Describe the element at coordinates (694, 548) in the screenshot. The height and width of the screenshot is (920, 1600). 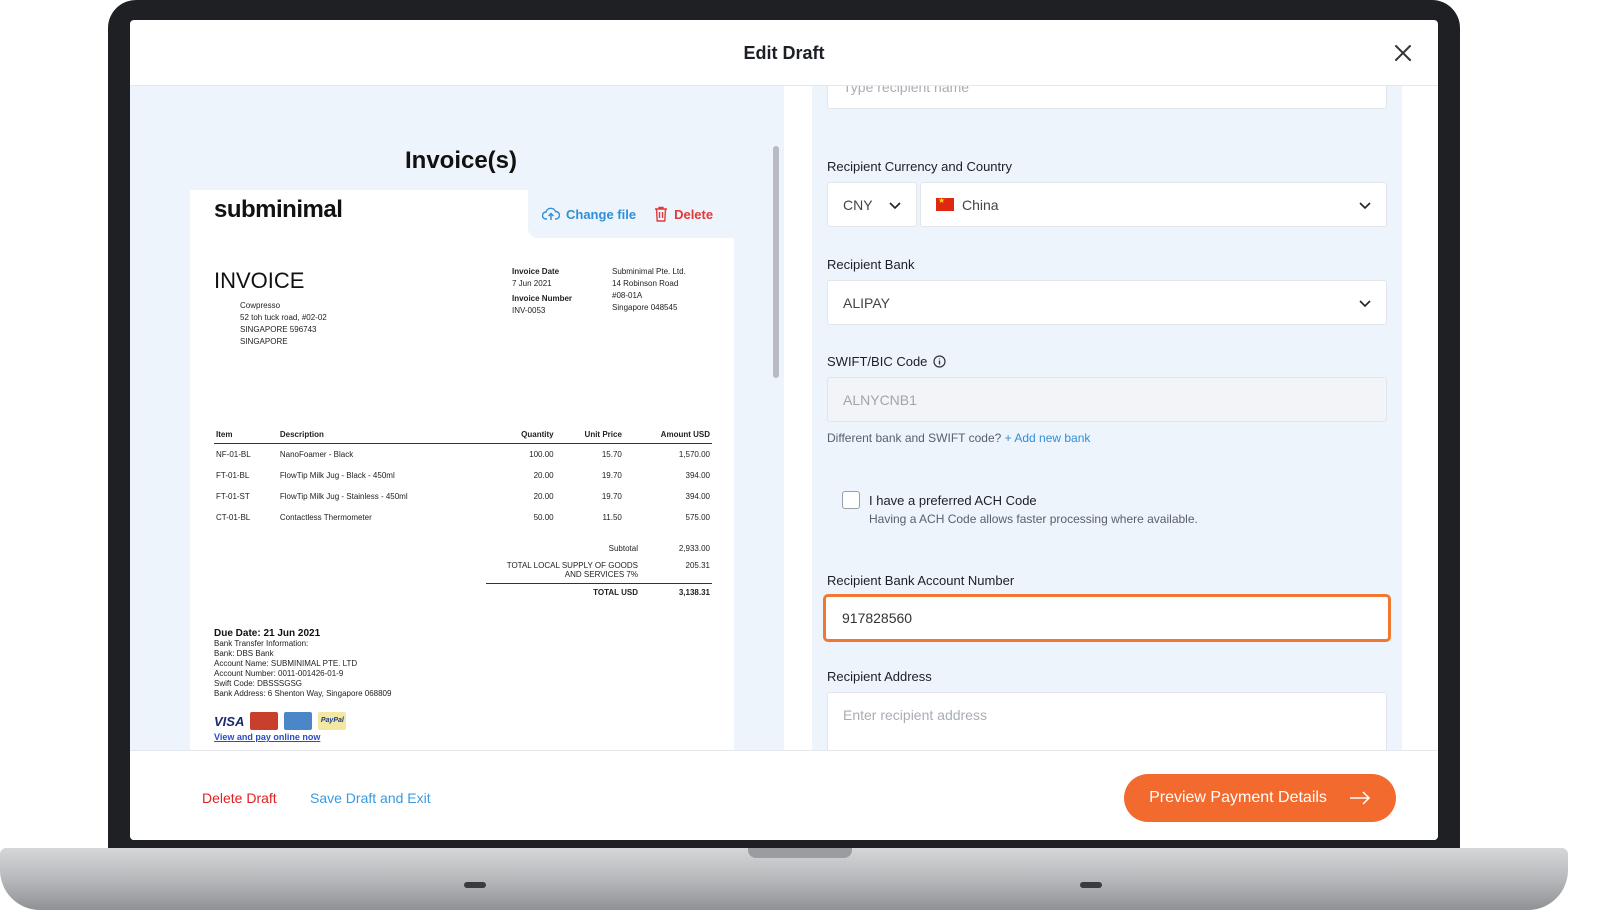
I see `subtotal-value: 2,933.00` at that location.